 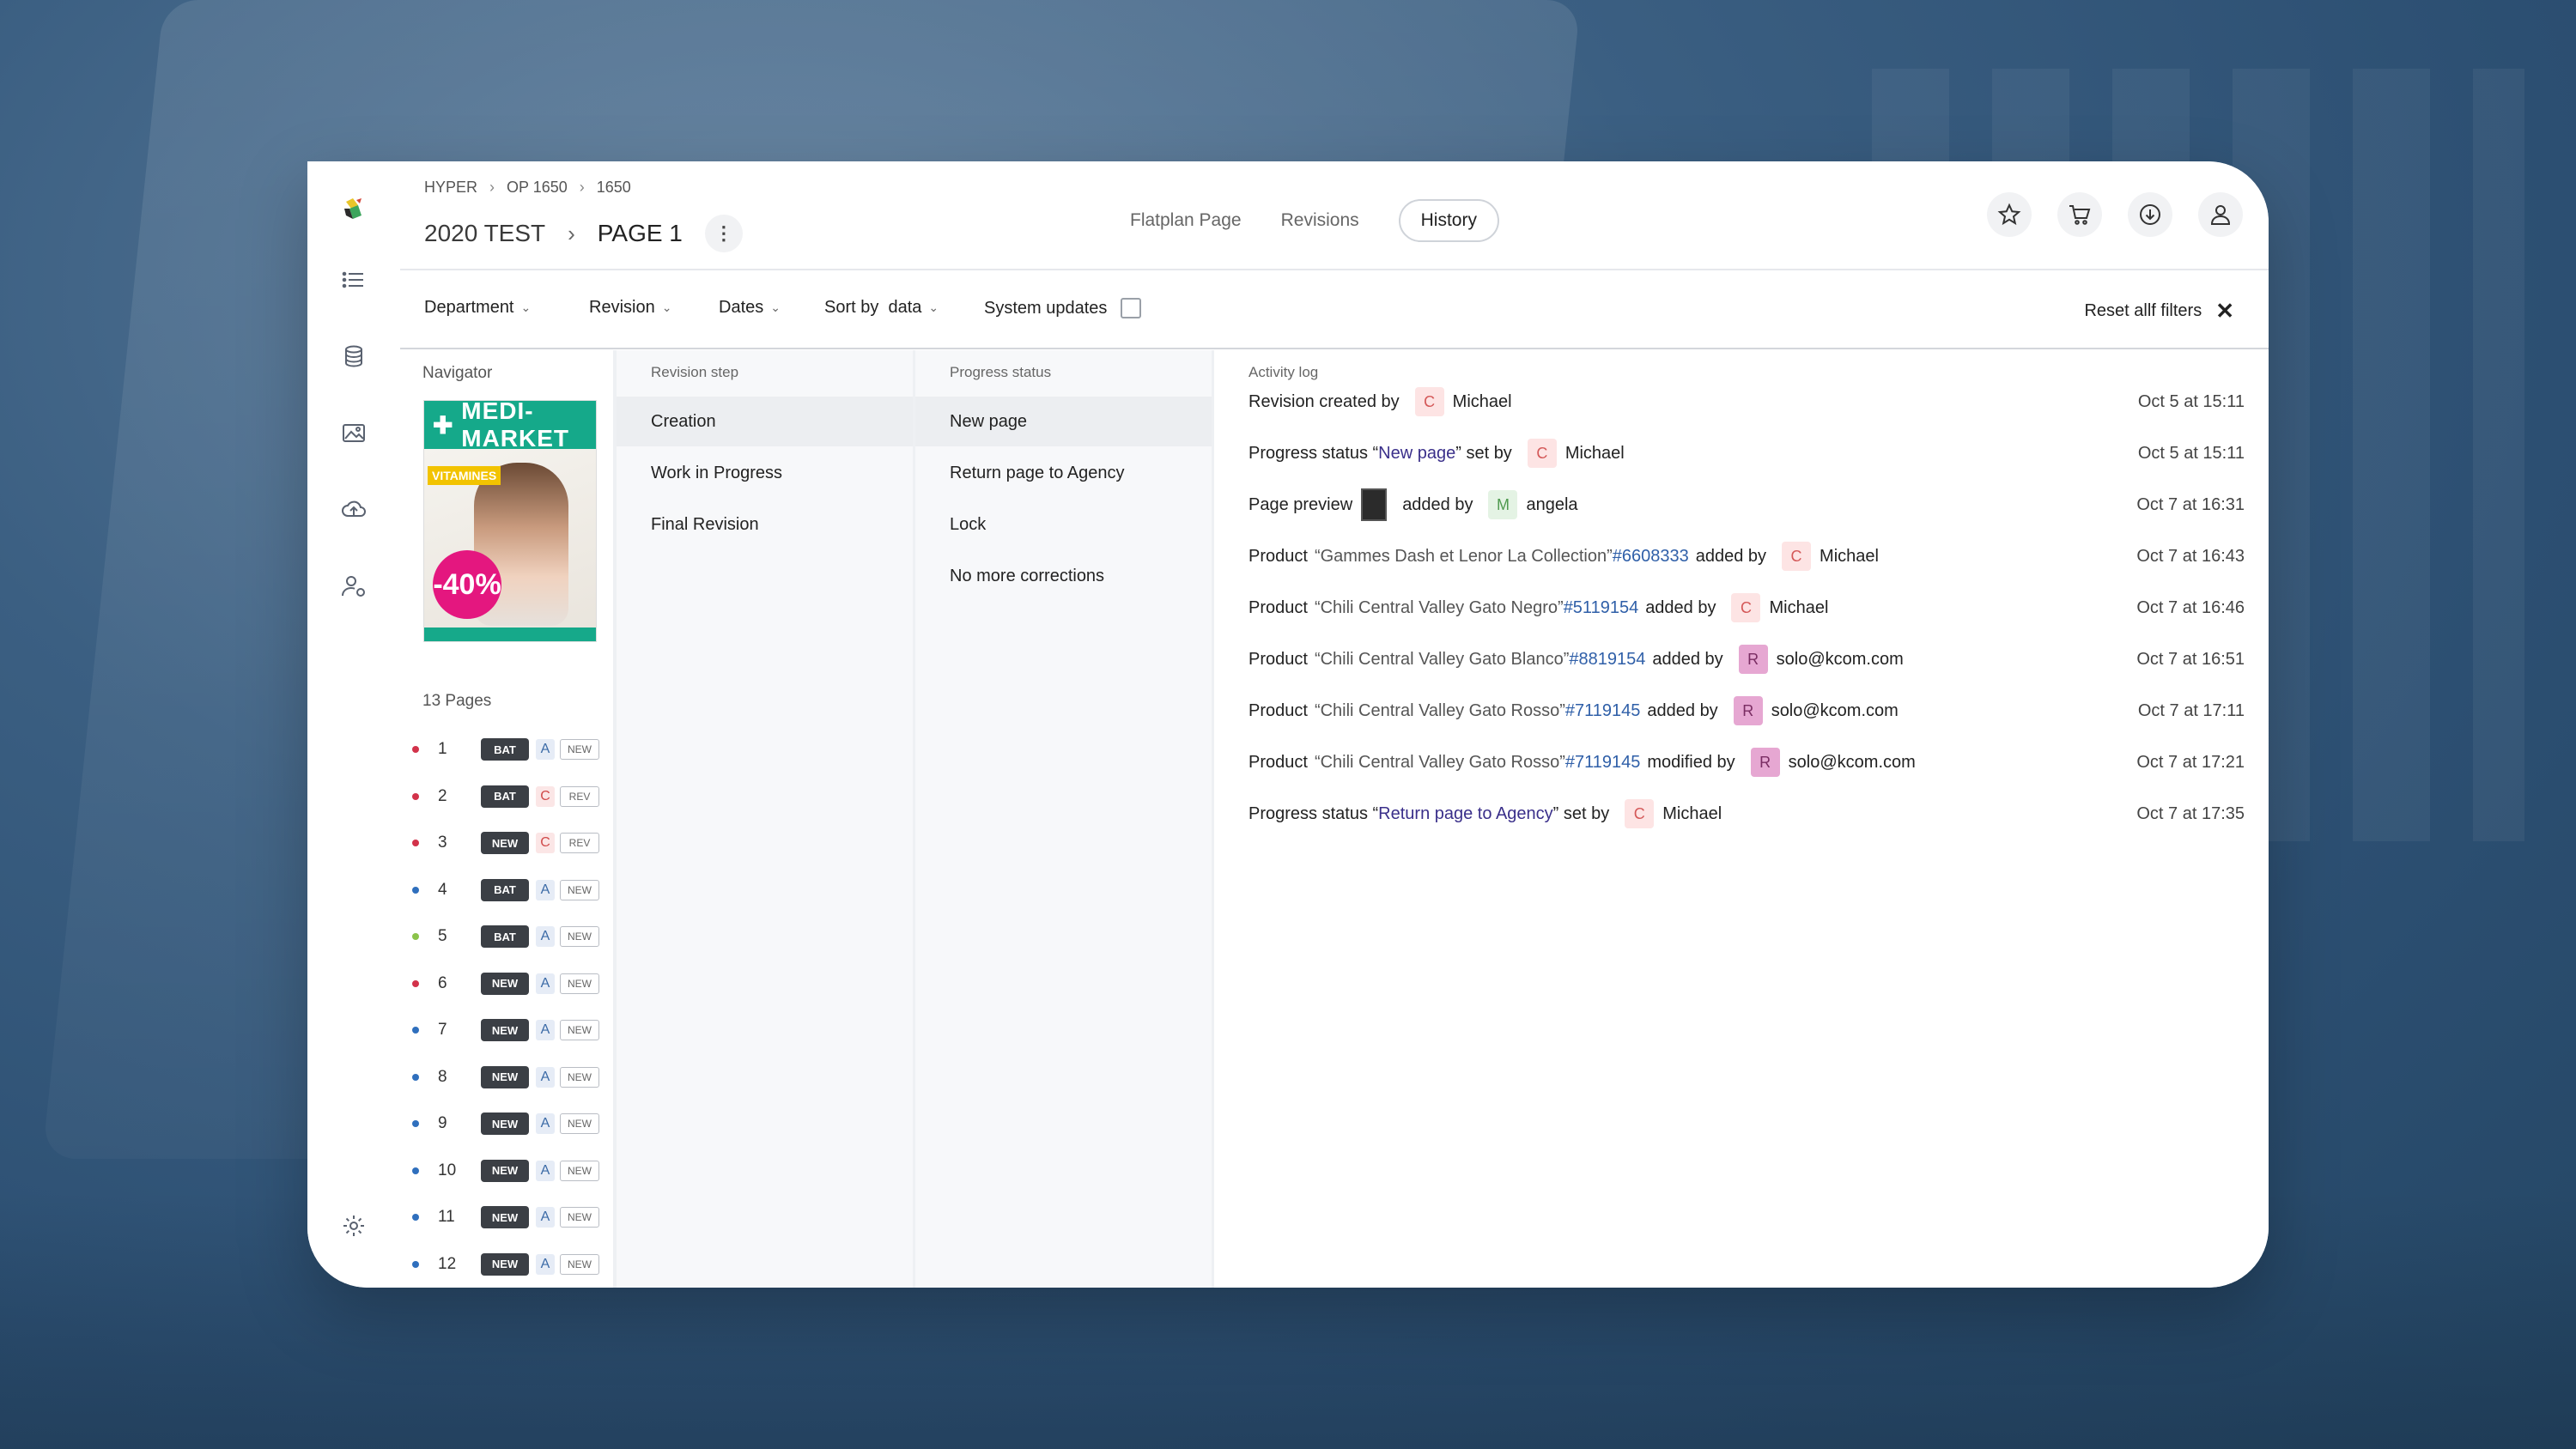 I want to click on page-number: 9, so click(x=442, y=1123).